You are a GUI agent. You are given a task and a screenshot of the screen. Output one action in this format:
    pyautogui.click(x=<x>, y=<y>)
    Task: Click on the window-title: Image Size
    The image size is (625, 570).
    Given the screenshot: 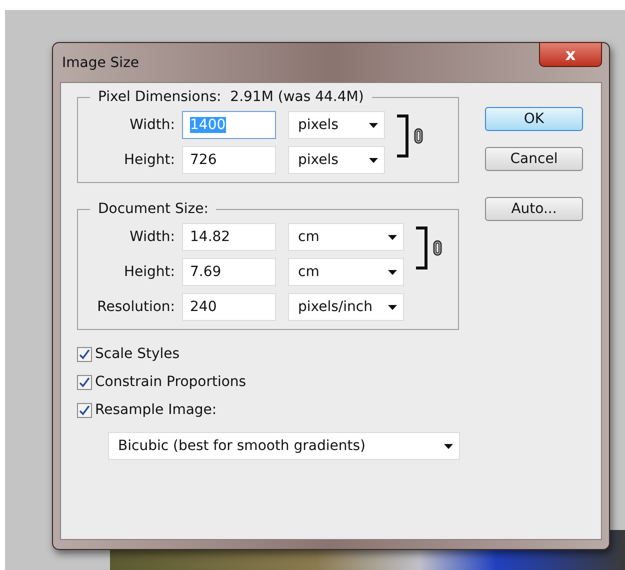 What is the action you would take?
    pyautogui.click(x=100, y=62)
    